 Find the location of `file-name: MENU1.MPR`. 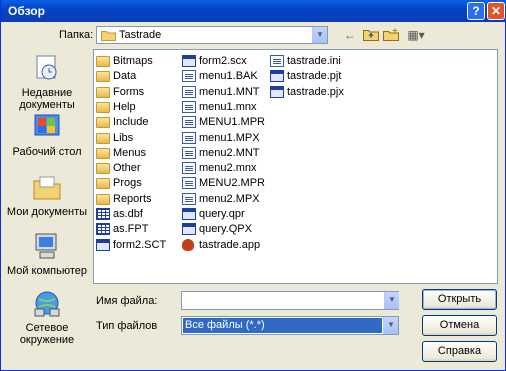

file-name: MENU1.MPR is located at coordinates (232, 122).